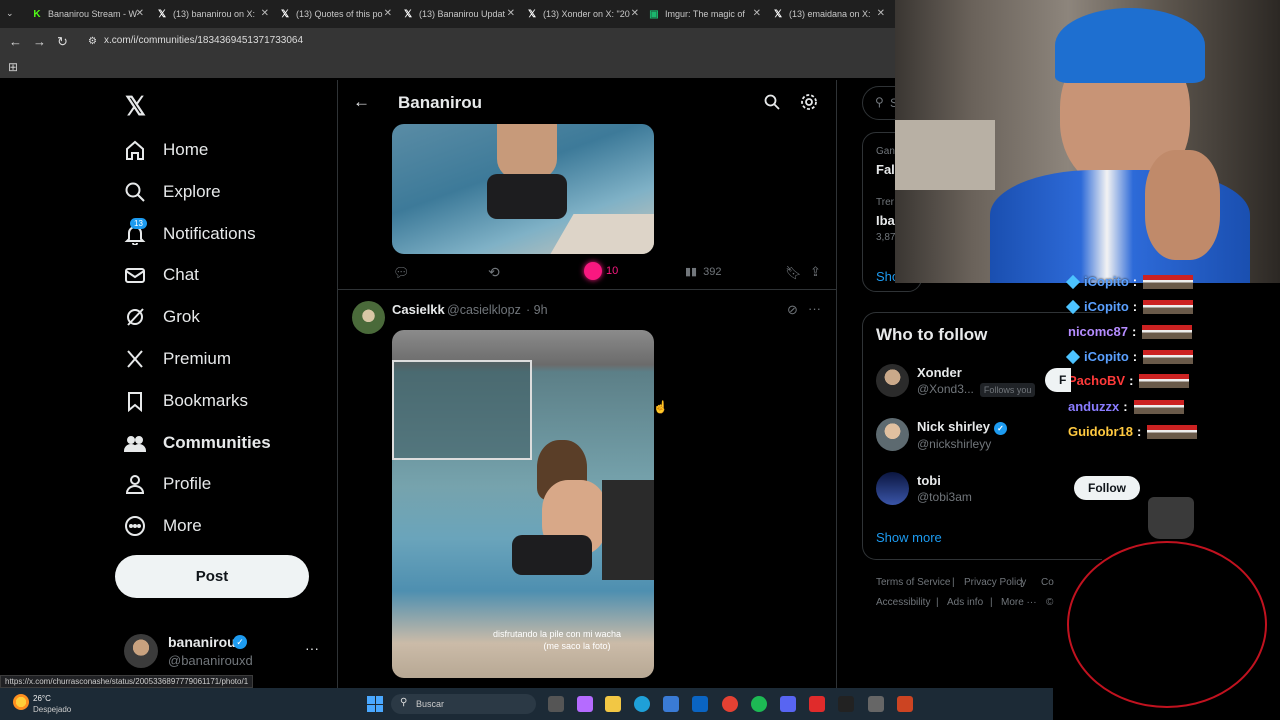  Describe the element at coordinates (161, 275) in the screenshot. I see `sidebar-item-chat: Chat` at that location.